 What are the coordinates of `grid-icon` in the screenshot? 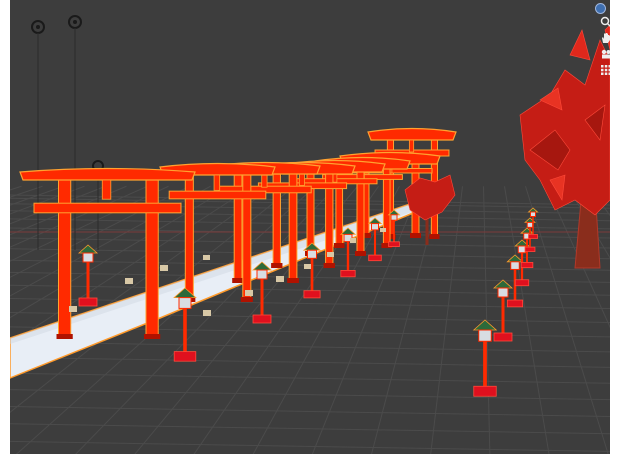 It's located at (604, 70).